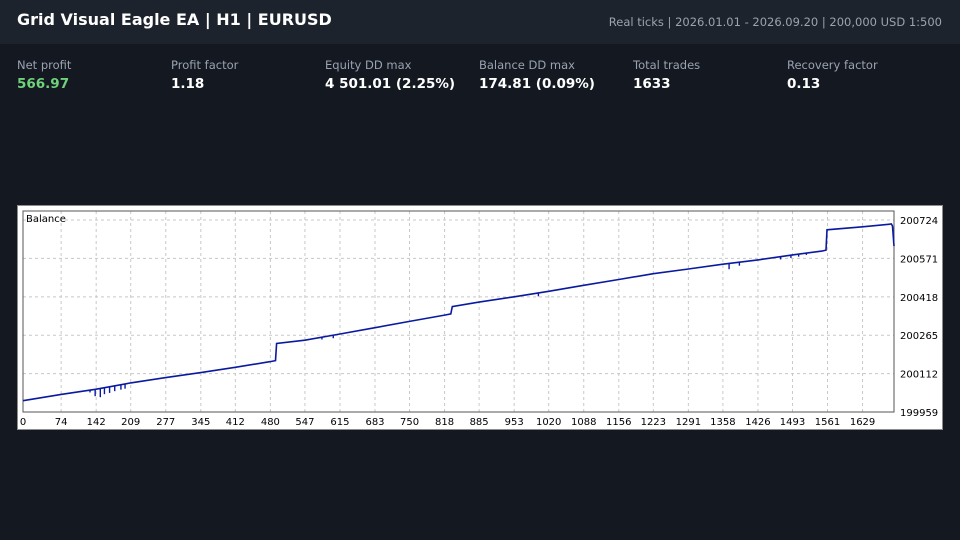 The image size is (960, 540). Describe the element at coordinates (919, 375) in the screenshot. I see `y-tick-label: 200112` at that location.